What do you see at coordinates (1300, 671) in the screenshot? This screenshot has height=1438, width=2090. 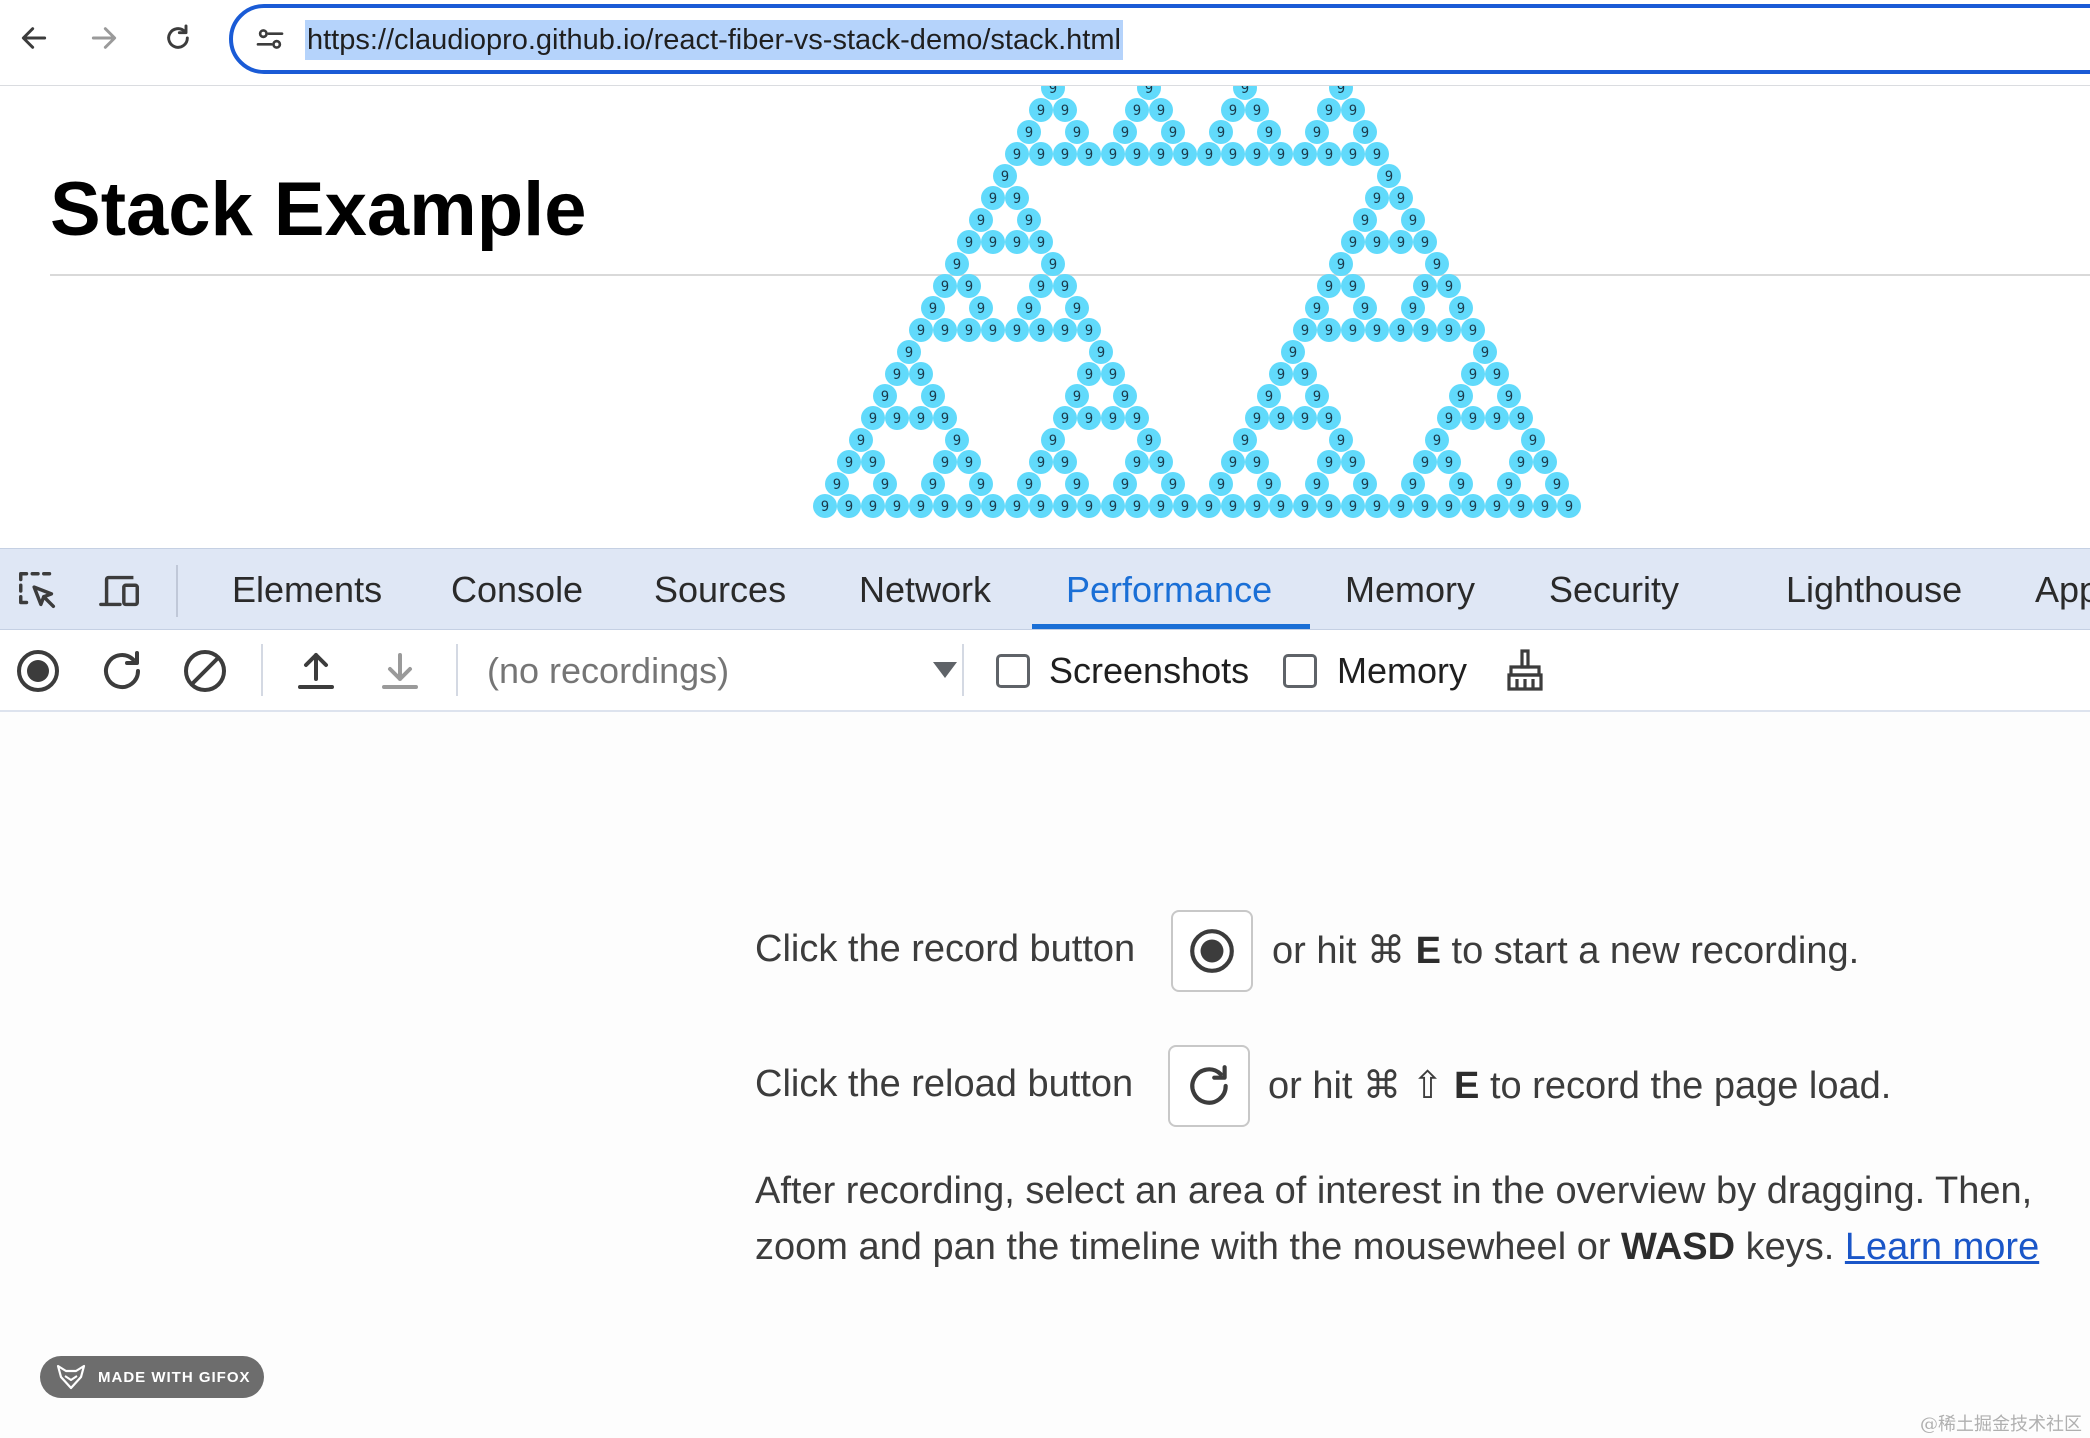 I see `memory-checkbox` at bounding box center [1300, 671].